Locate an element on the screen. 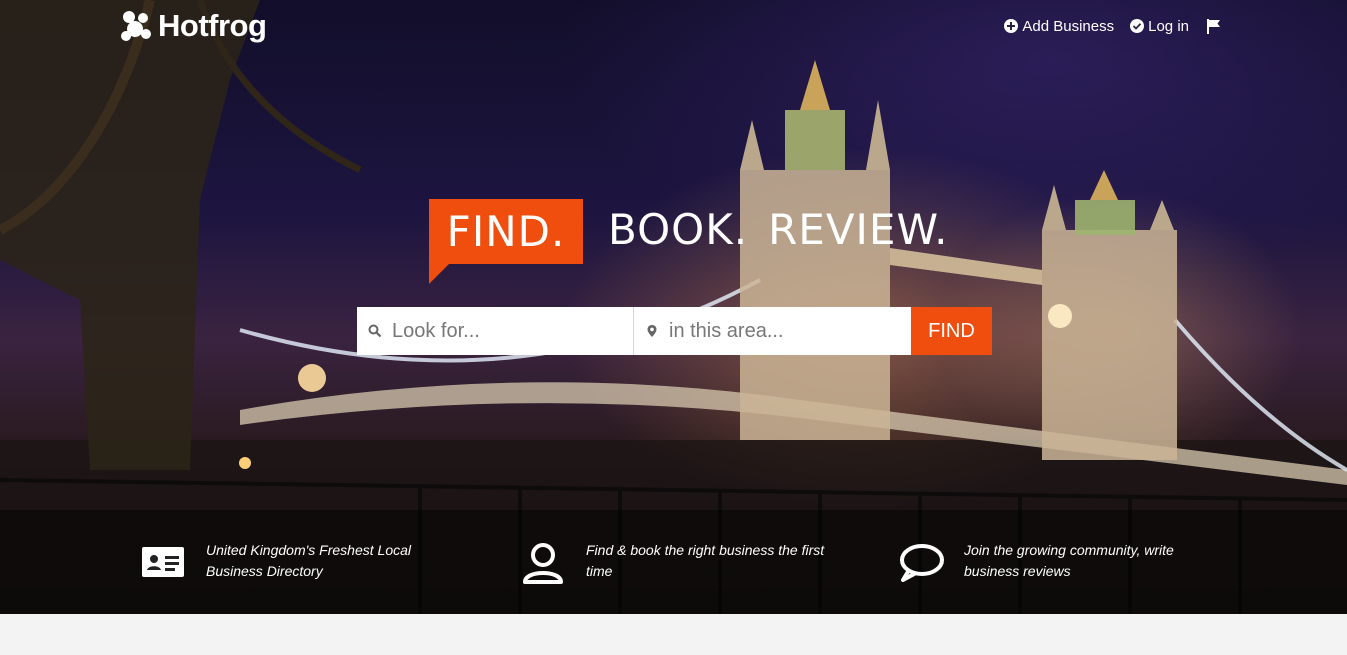  headline-find-tail is located at coordinates (439, 274).